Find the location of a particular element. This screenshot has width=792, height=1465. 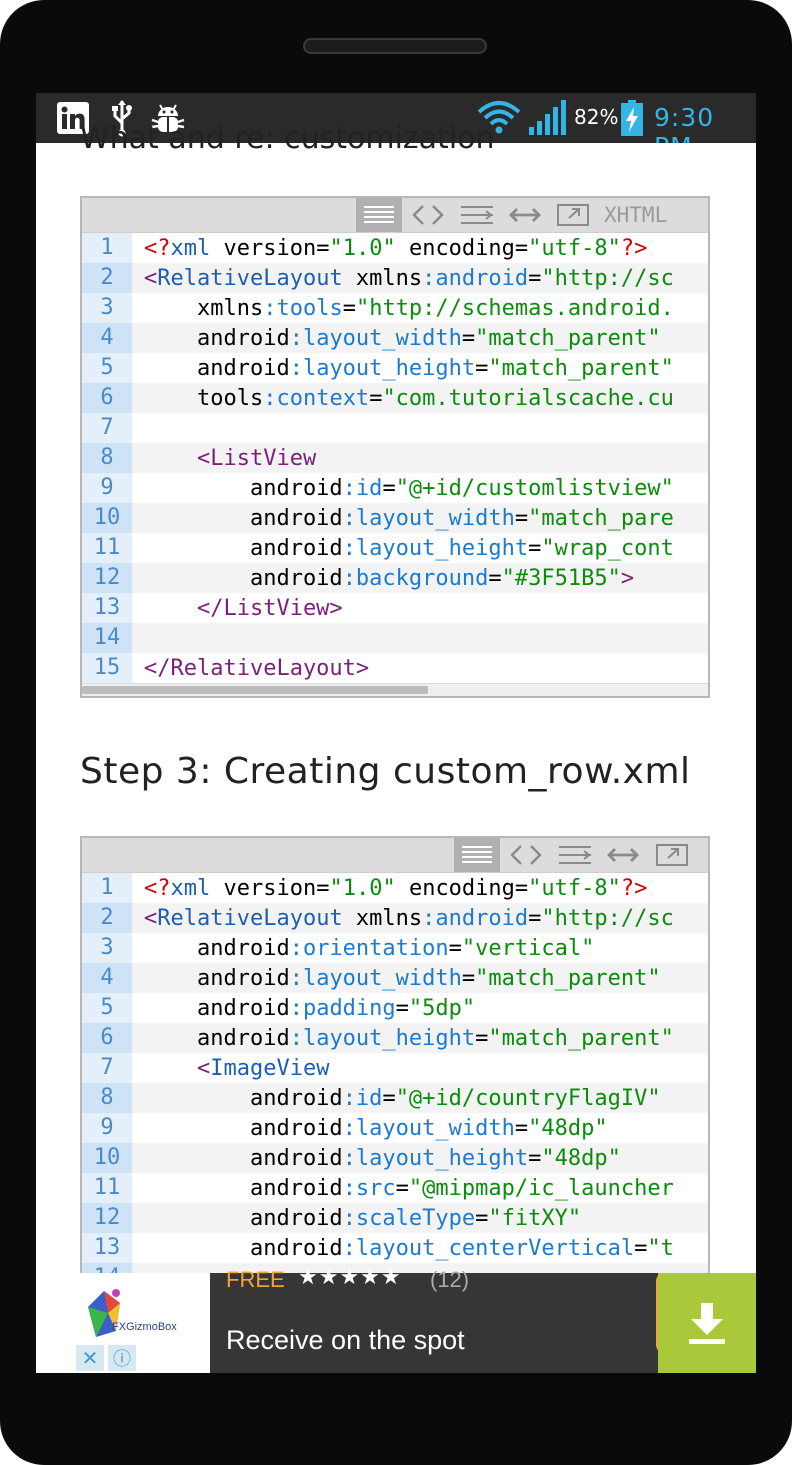

code-token: "1.0" is located at coordinates (362, 888).